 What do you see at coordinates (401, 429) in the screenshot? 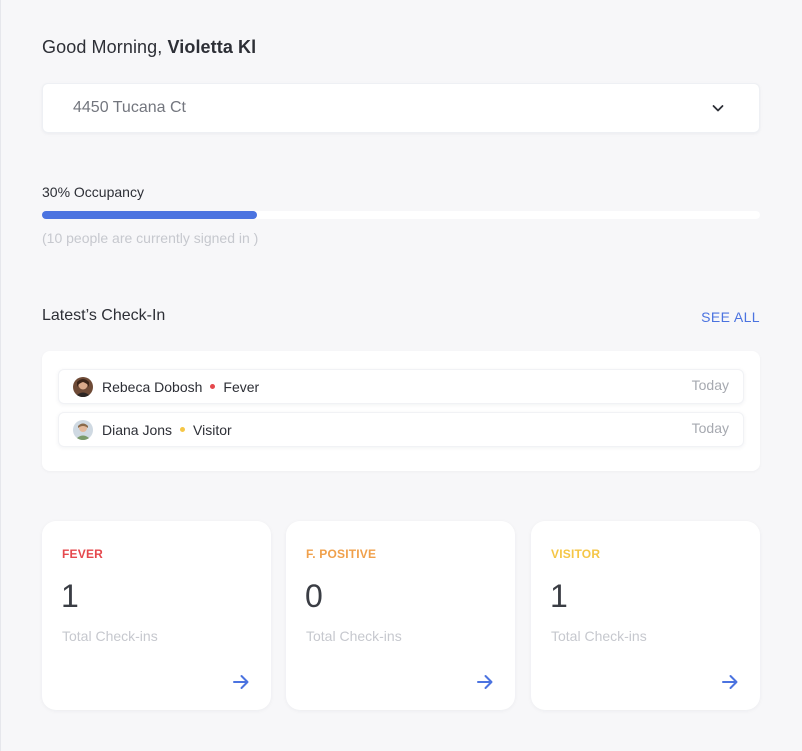
I see `checkin-row: Diana Jons Visitor Today` at bounding box center [401, 429].